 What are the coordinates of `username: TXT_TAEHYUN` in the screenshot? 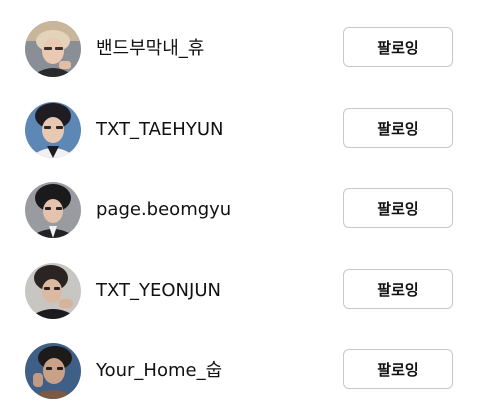 It's located at (159, 130).